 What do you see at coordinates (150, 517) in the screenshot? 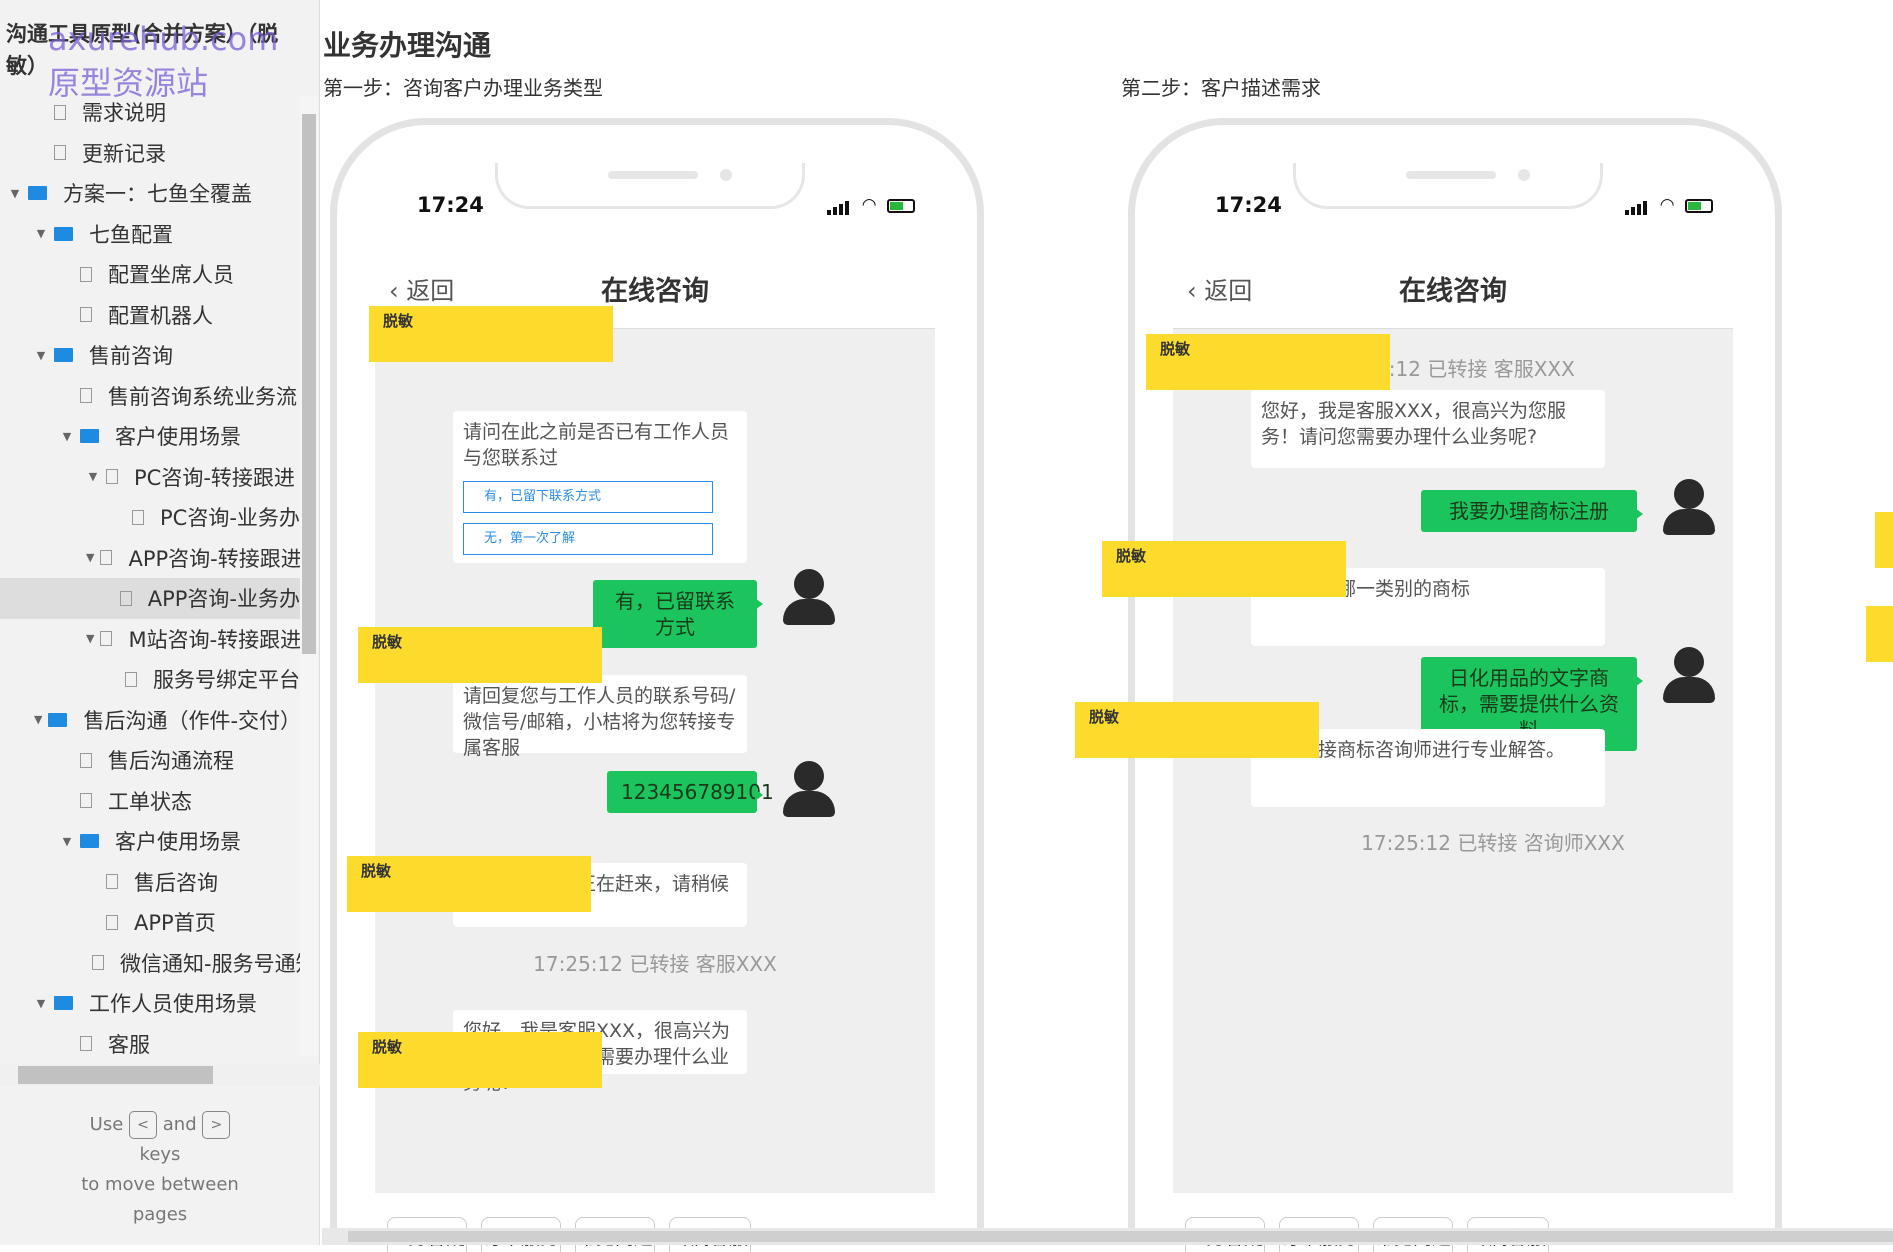
I see `sitemap-item: PC咨询-业务办` at bounding box center [150, 517].